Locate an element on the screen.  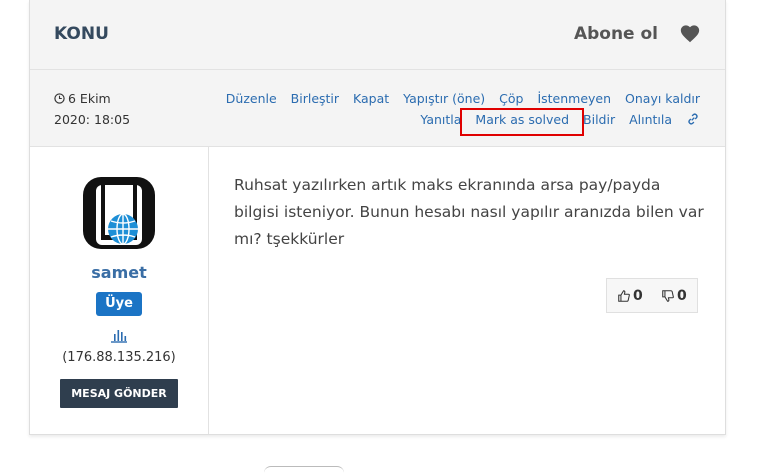
highlight-box is located at coordinates (522, 122).